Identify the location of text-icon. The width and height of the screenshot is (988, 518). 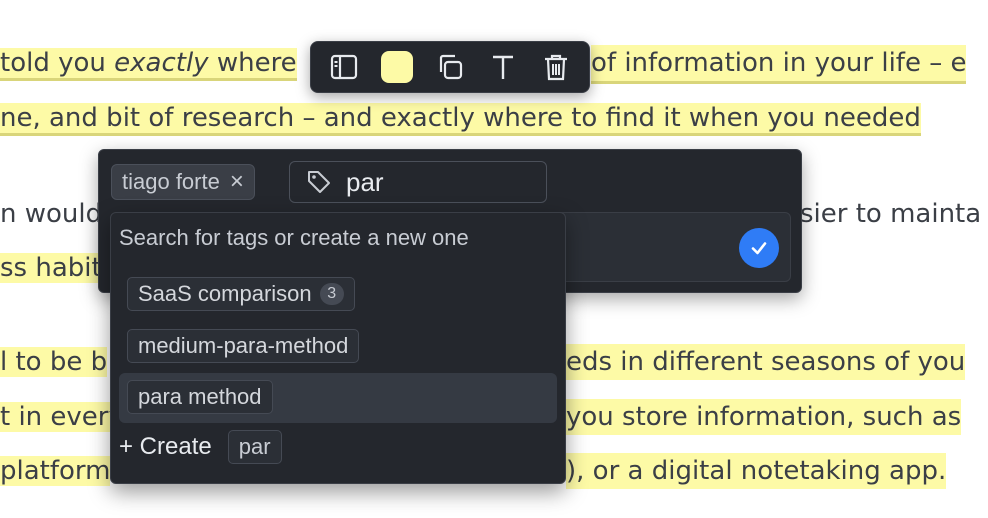
(503, 67).